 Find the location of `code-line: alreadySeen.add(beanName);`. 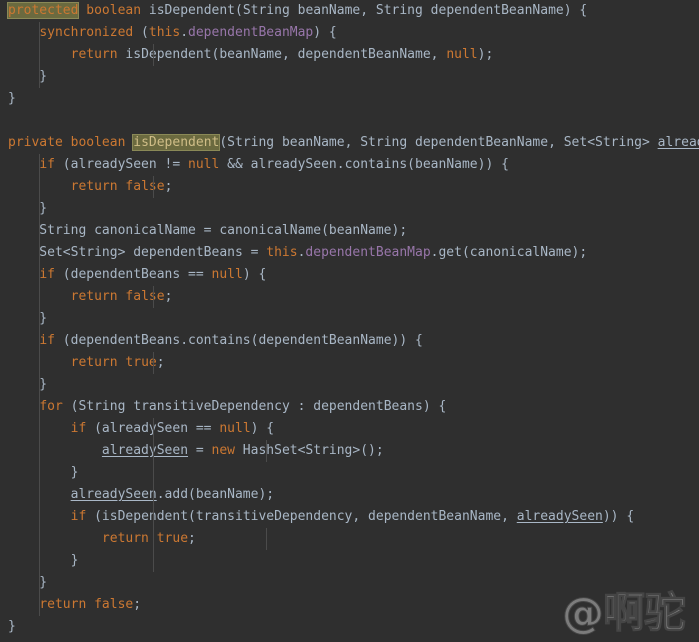

code-line: alreadySeen.add(beanName); is located at coordinates (349, 495).